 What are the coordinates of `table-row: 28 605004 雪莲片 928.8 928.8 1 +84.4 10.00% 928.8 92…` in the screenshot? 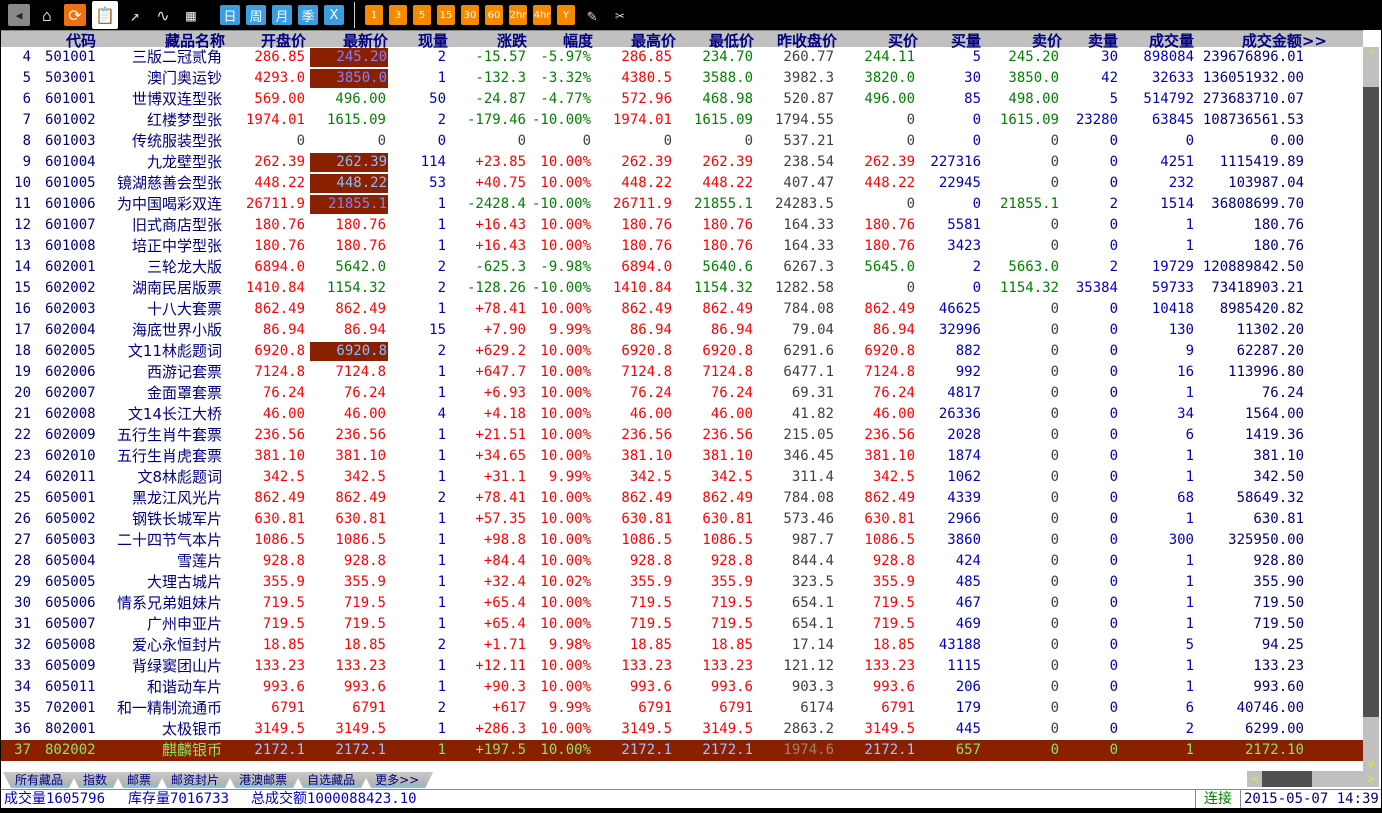 It's located at (682, 561).